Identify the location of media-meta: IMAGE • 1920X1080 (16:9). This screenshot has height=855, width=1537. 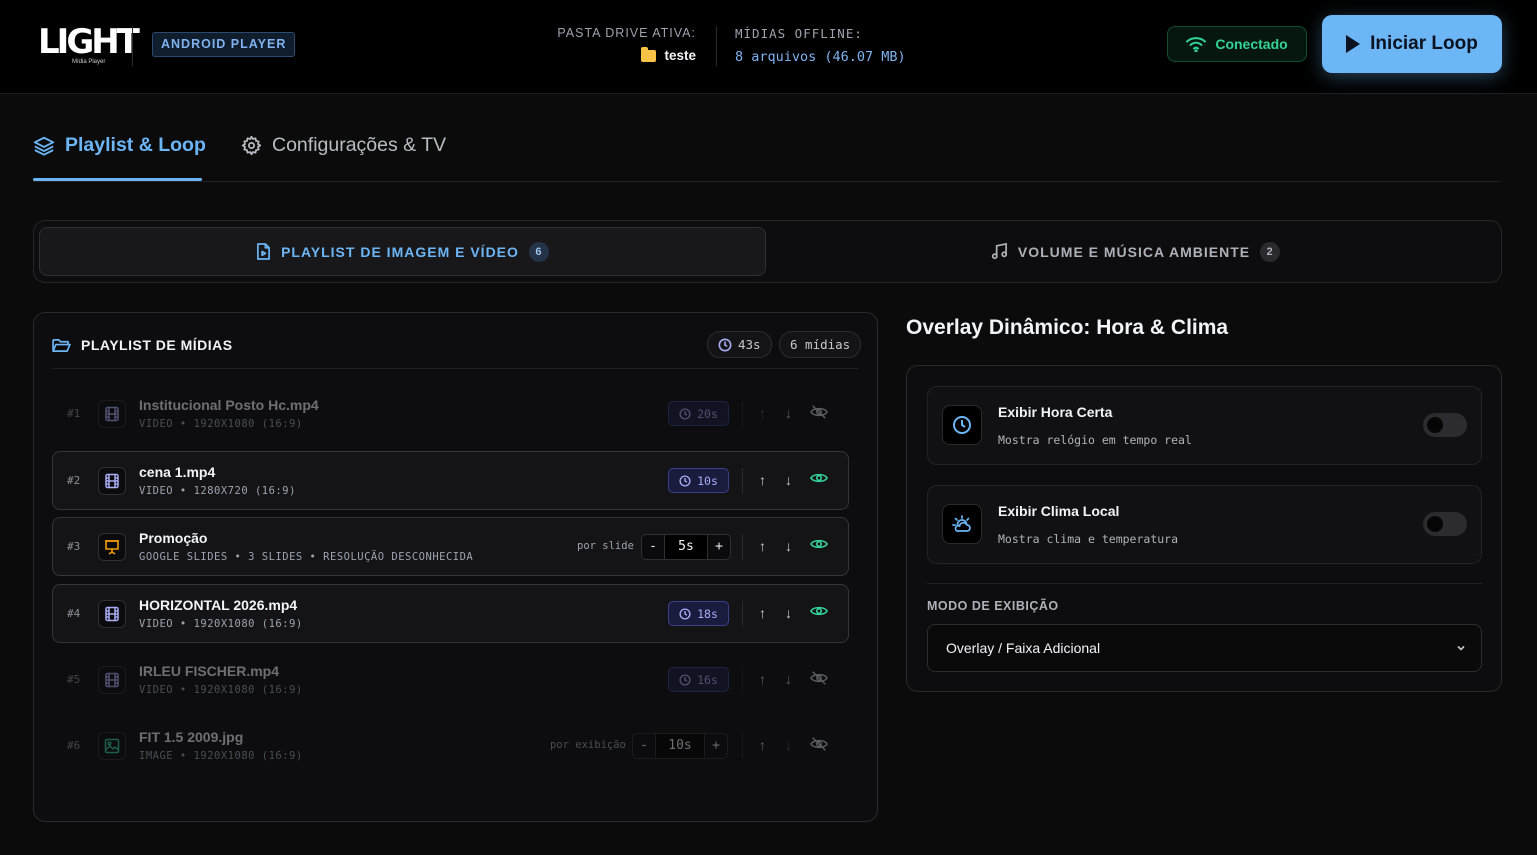
(221, 756).